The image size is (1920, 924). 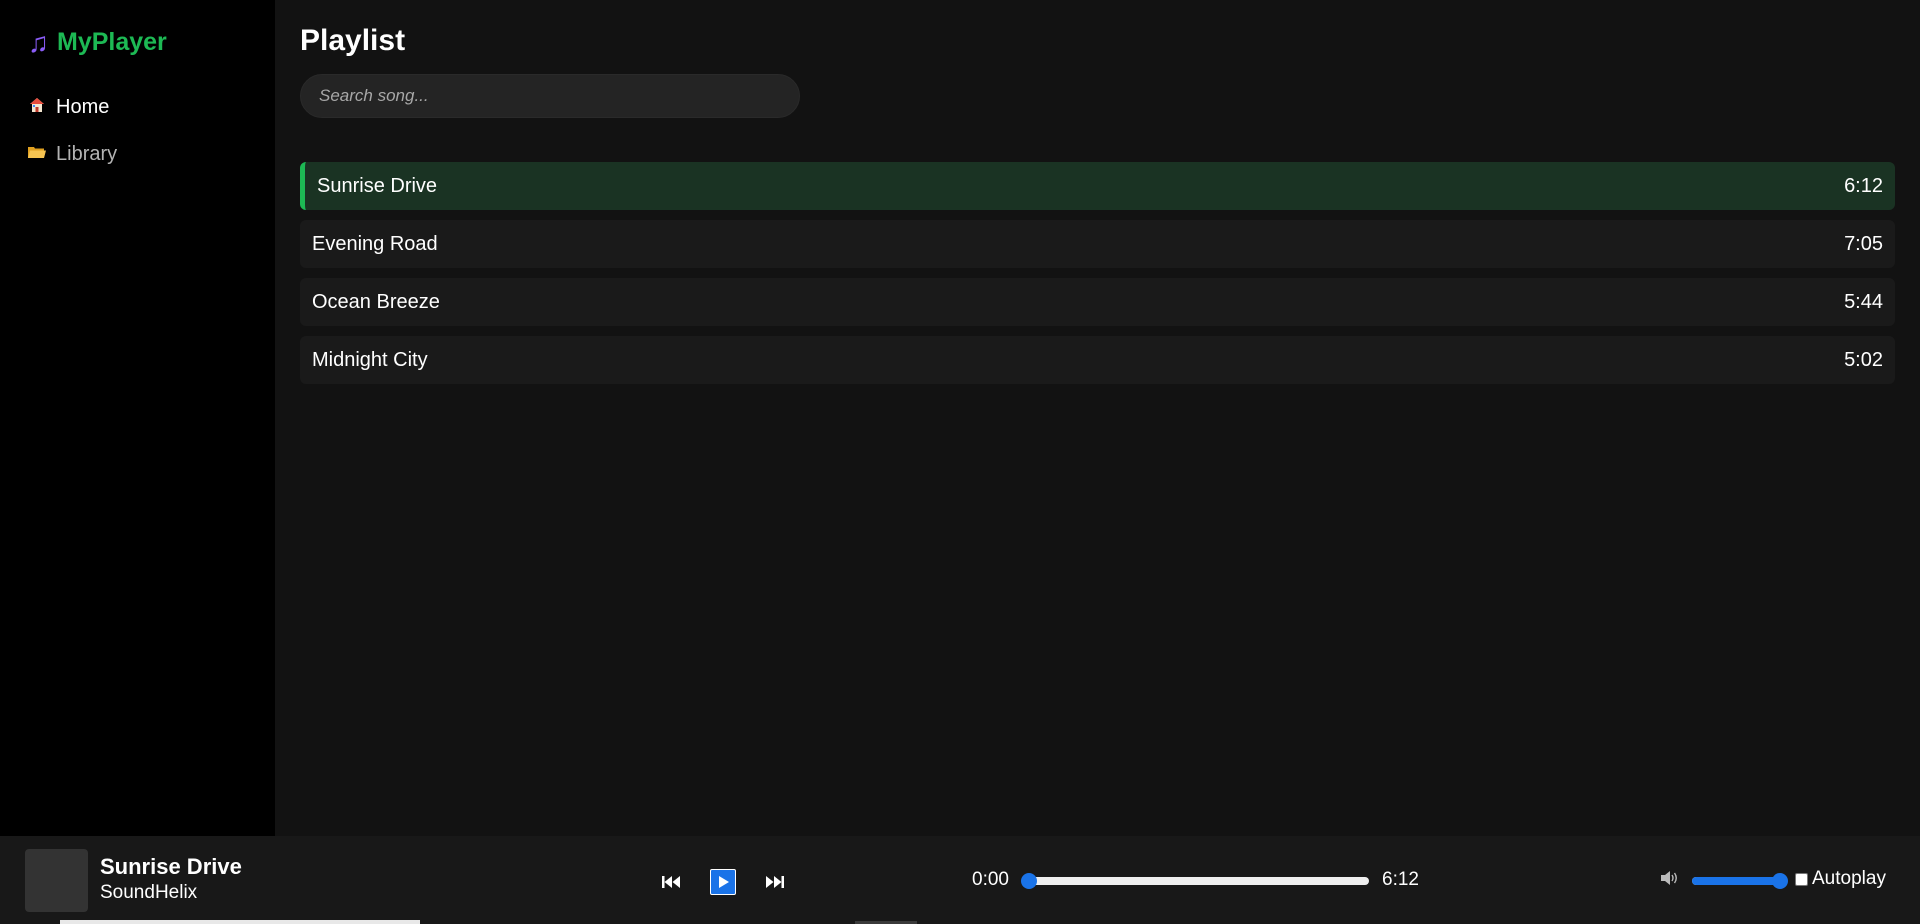 What do you see at coordinates (1097, 244) in the screenshot?
I see `track-row-evening-road: Evening Road 7:05` at bounding box center [1097, 244].